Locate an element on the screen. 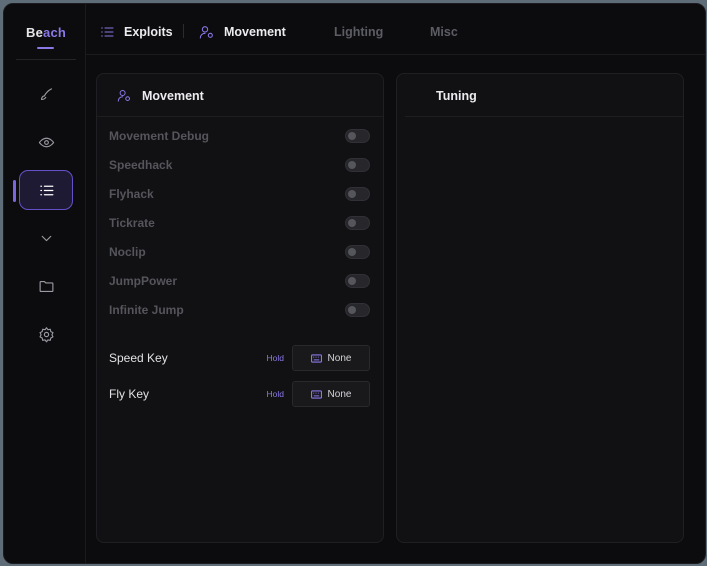 The image size is (707, 566). toggle-row: JumpPower is located at coordinates (239, 281).